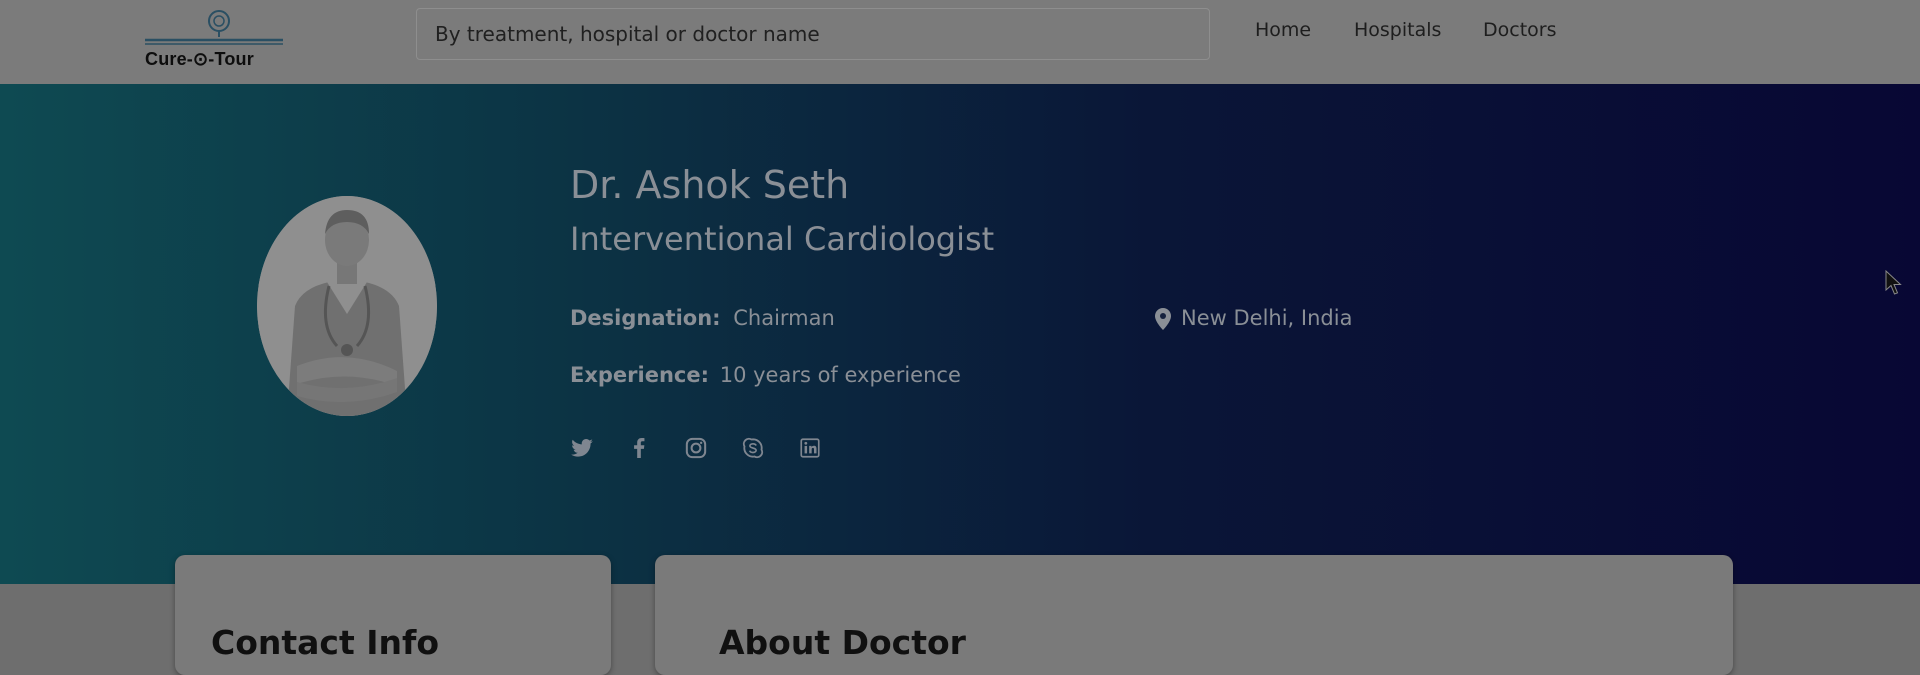 This screenshot has width=1920, height=675. I want to click on facebook-icon, so click(639, 448).